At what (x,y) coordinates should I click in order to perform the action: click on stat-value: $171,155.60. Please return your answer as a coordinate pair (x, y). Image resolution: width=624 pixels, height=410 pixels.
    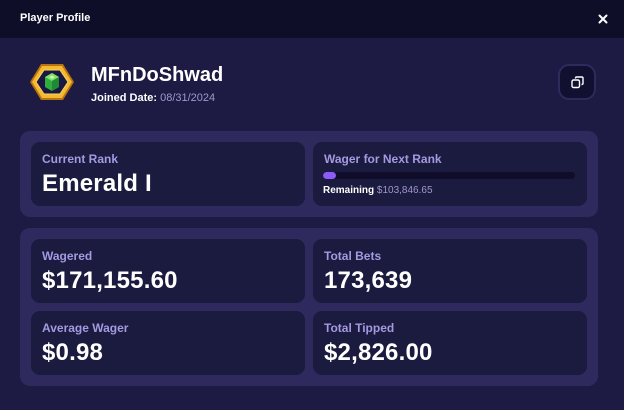
    Looking at the image, I should click on (110, 280).